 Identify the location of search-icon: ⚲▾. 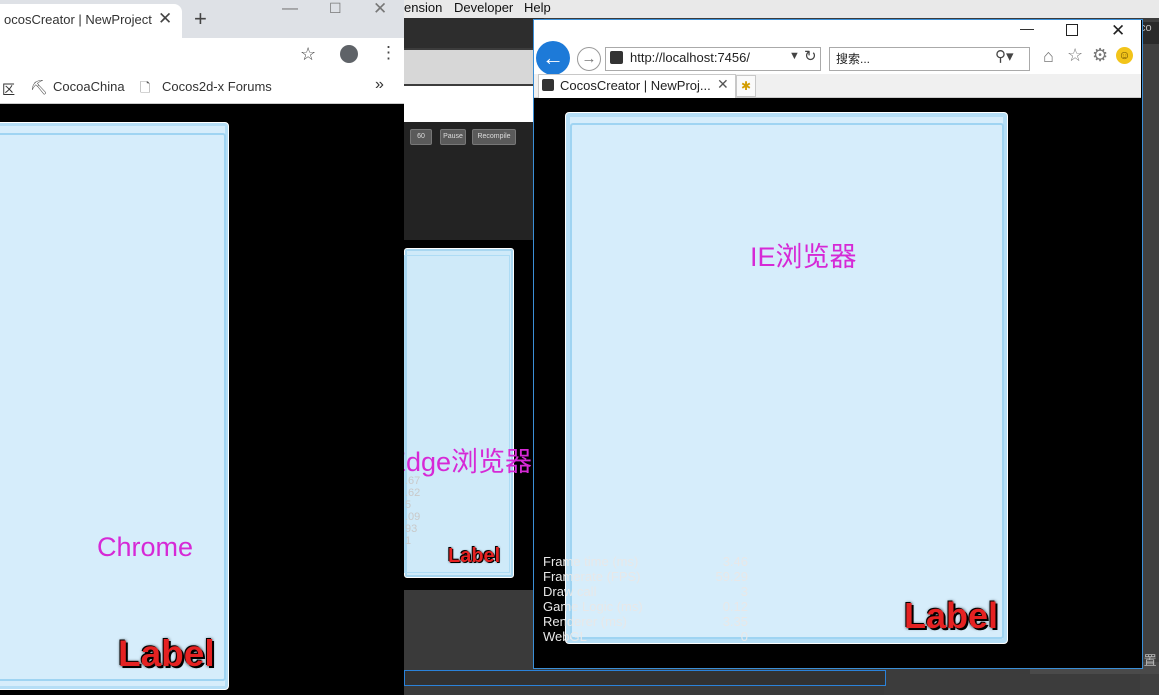
(1004, 56).